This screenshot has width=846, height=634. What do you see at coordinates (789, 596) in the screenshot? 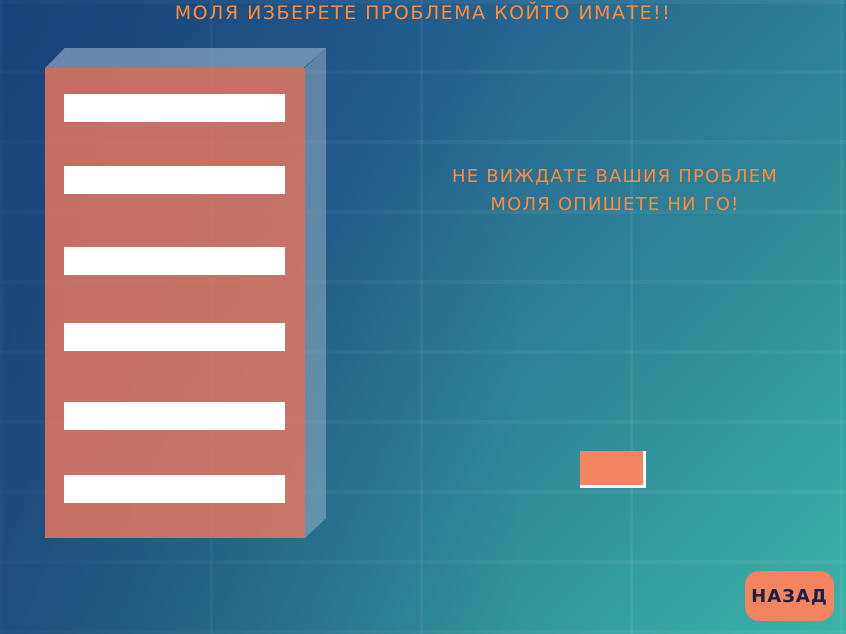
I see `back-button: НАЗАД` at bounding box center [789, 596].